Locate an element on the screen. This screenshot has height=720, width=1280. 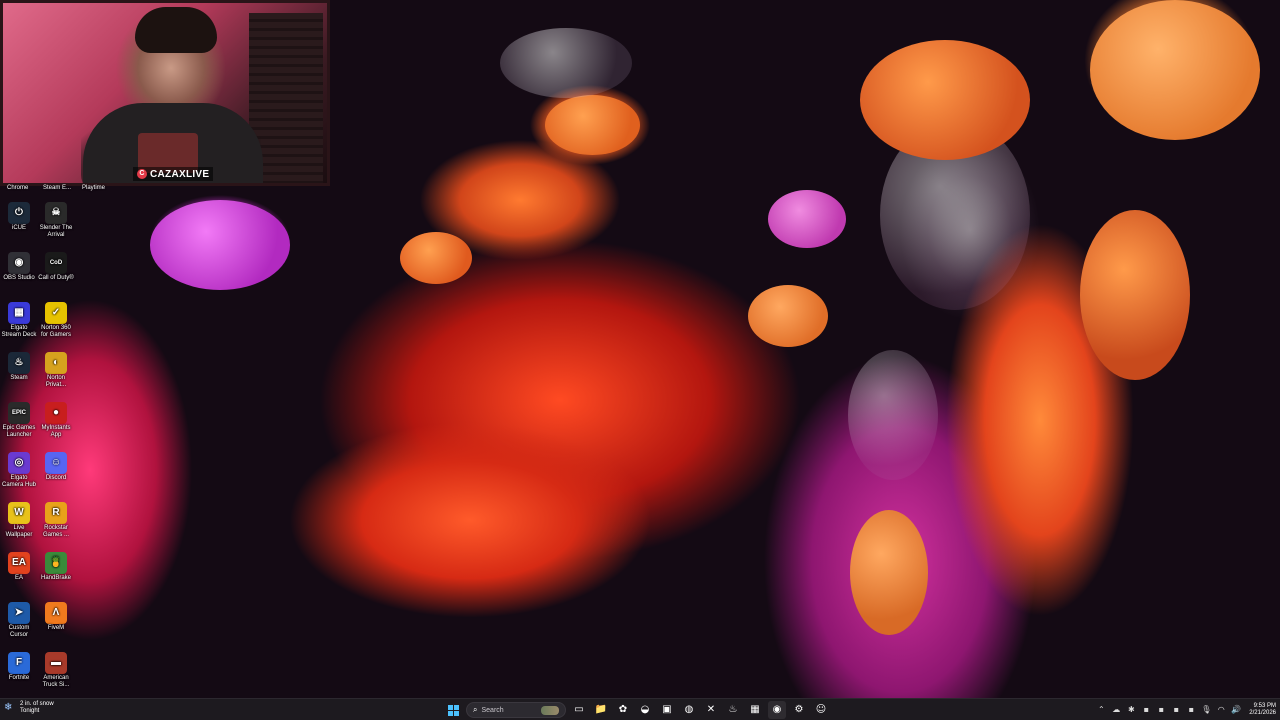
desktop-shortcut: Λ FiveM is located at coordinates (56, 617).